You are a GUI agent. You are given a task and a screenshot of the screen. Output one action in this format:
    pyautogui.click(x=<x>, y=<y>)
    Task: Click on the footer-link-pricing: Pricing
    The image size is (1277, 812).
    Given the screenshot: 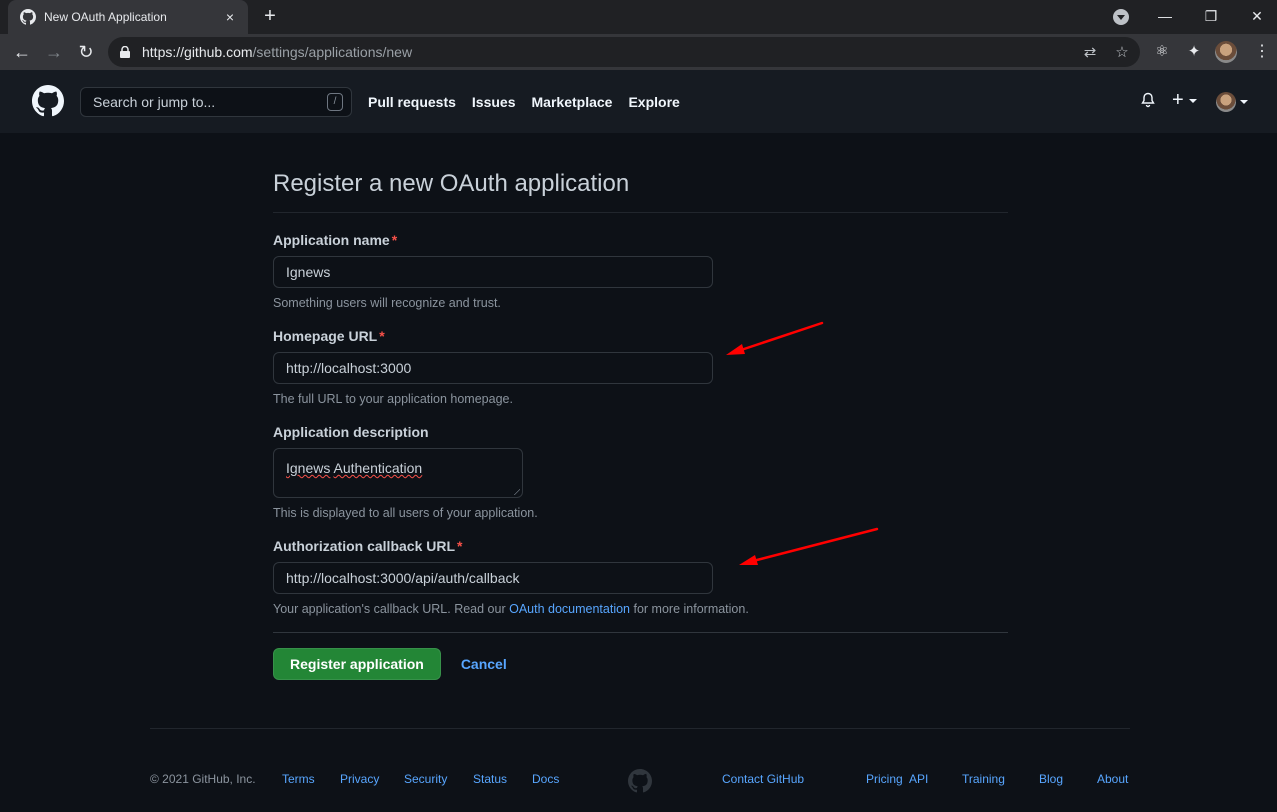 What is the action you would take?
    pyautogui.click(x=884, y=779)
    